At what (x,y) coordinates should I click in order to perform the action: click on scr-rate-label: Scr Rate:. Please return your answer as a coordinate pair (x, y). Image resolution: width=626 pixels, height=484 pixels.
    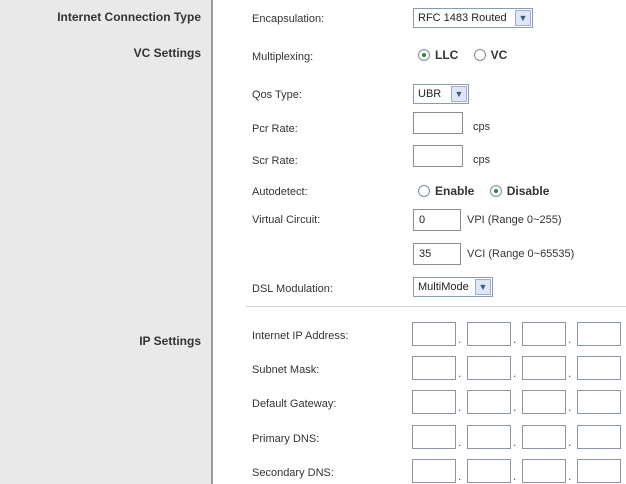
    Looking at the image, I should click on (275, 161).